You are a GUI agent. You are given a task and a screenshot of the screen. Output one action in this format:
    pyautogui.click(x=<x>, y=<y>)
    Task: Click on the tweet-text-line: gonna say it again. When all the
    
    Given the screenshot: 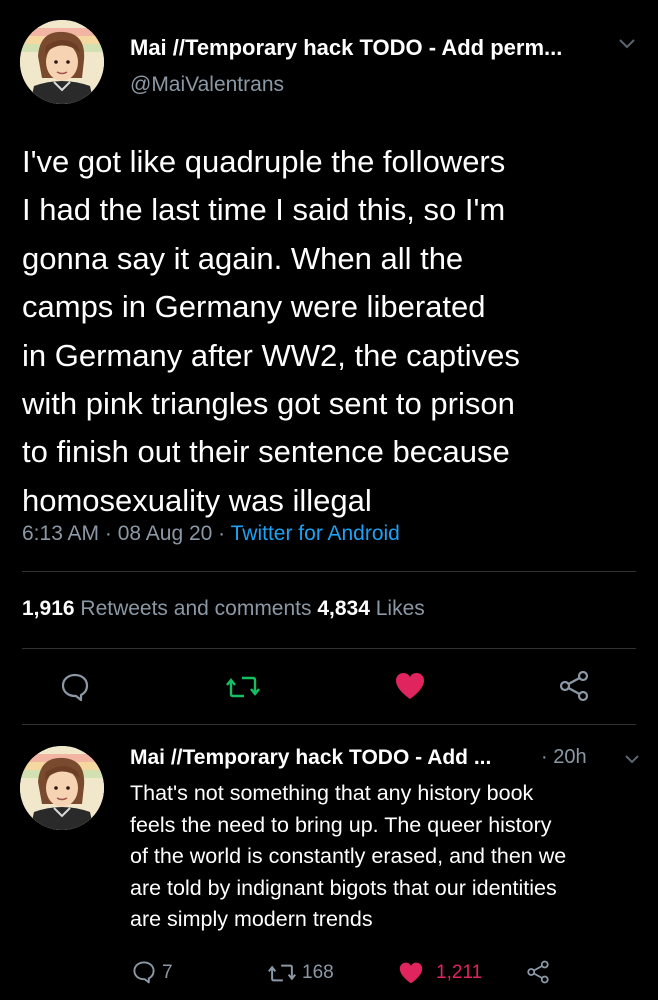 What is the action you would take?
    pyautogui.click(x=243, y=258)
    